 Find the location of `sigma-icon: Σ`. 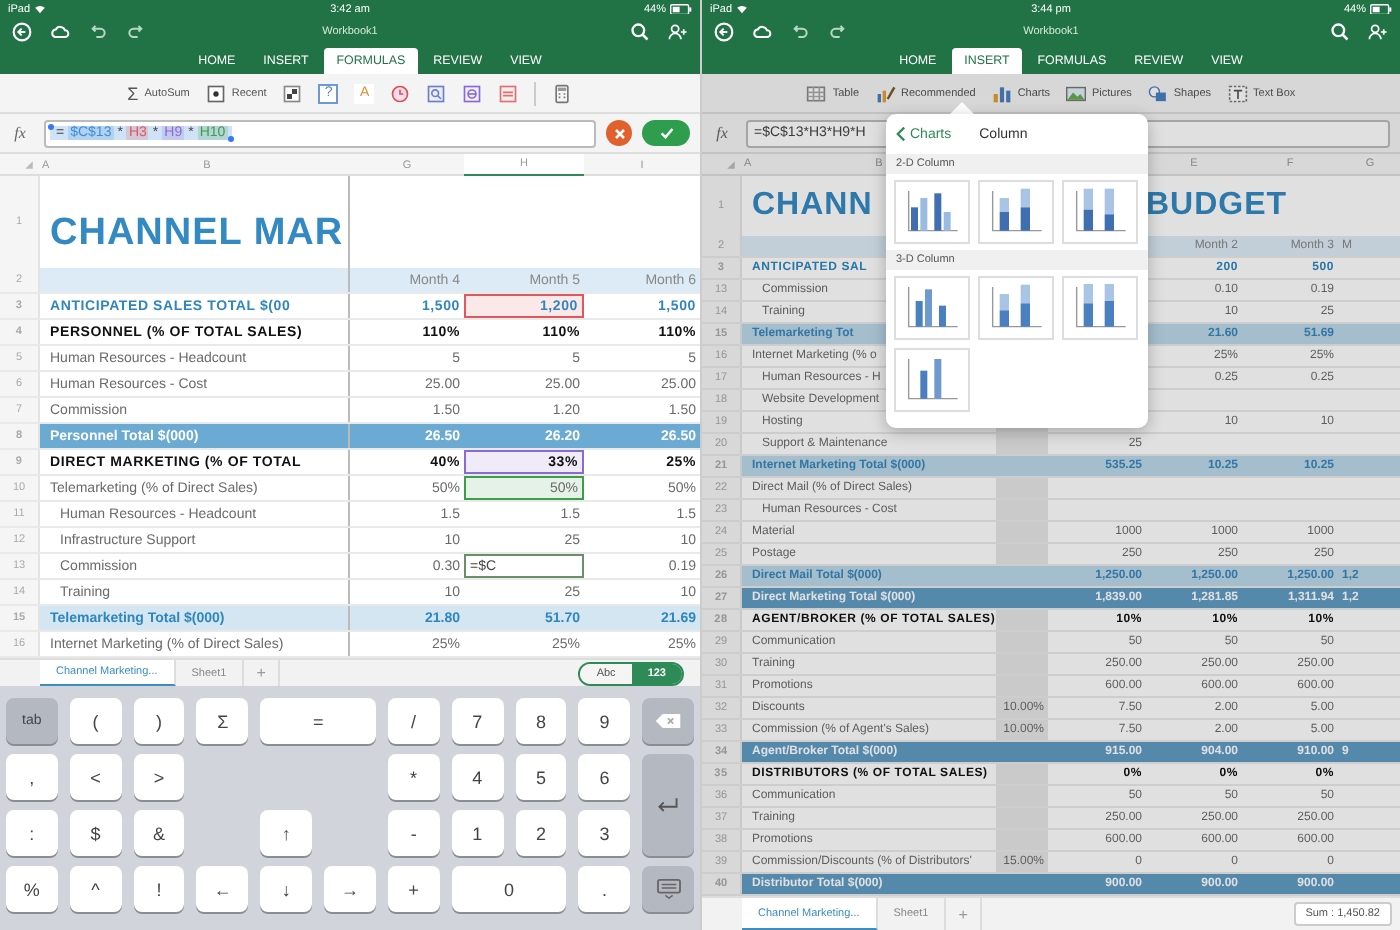

sigma-icon: Σ is located at coordinates (133, 93).